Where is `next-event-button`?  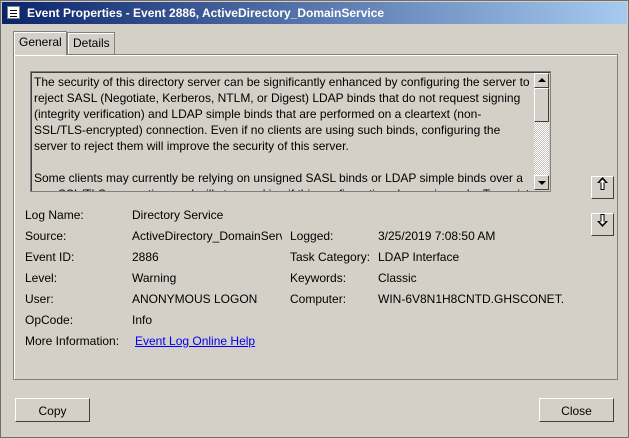 next-event-button is located at coordinates (602, 224).